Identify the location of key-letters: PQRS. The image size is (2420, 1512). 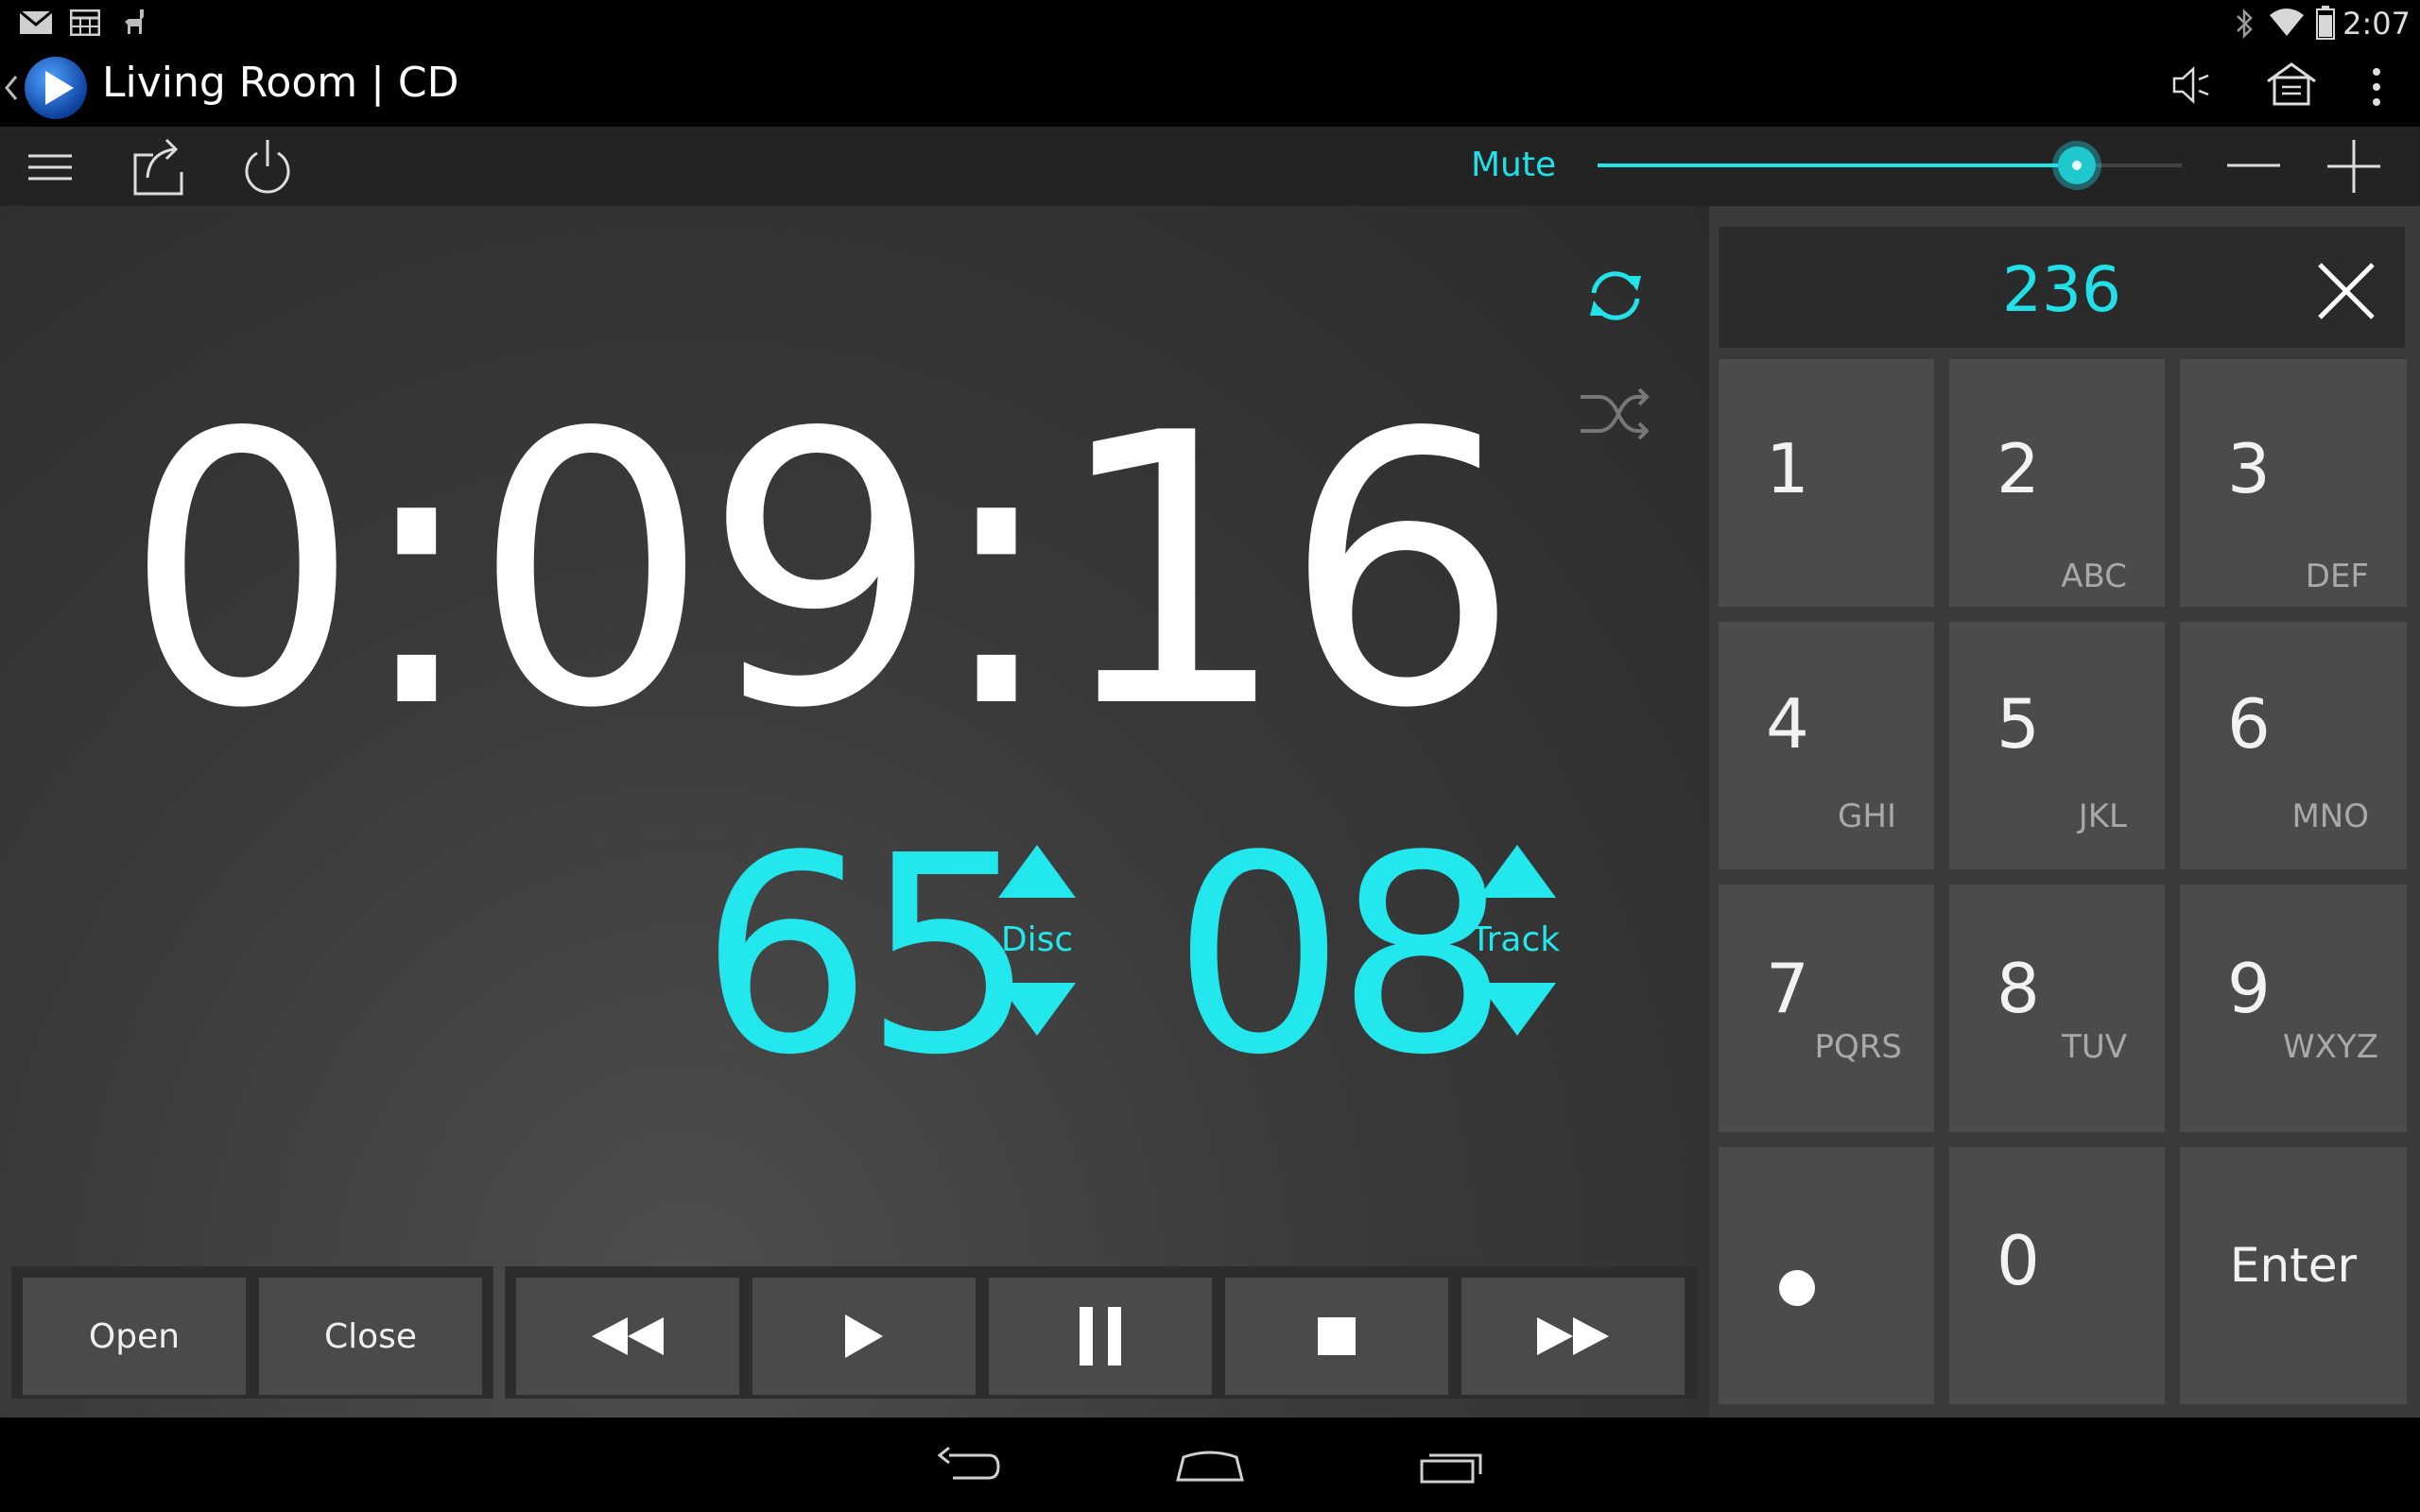
(1858, 1047).